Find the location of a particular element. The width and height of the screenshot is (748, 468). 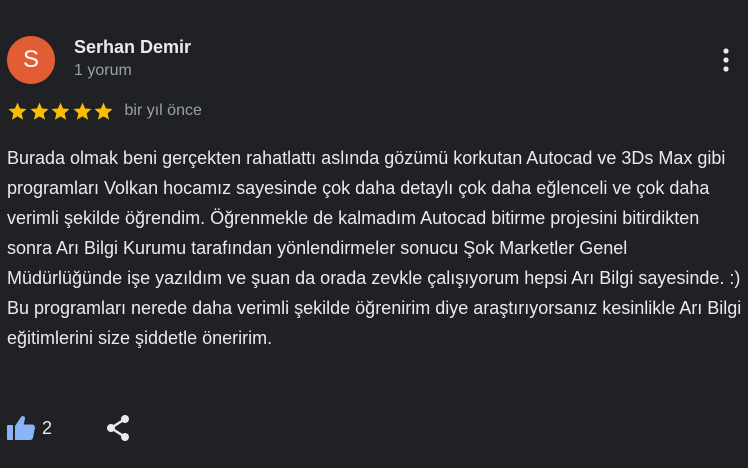

like-button: 2 is located at coordinates (29, 428).